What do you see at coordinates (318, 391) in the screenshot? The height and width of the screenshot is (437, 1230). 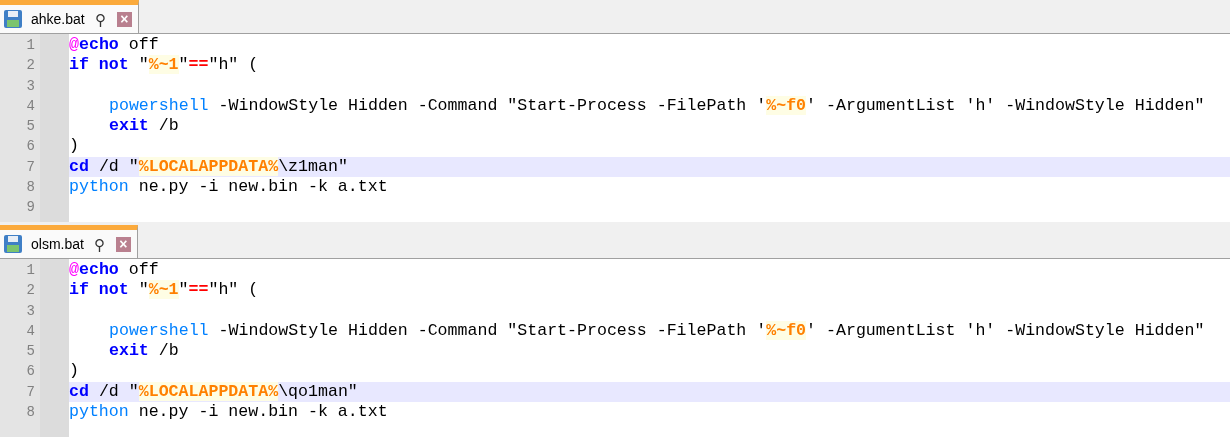 I see `code-text: \qo1man"` at bounding box center [318, 391].